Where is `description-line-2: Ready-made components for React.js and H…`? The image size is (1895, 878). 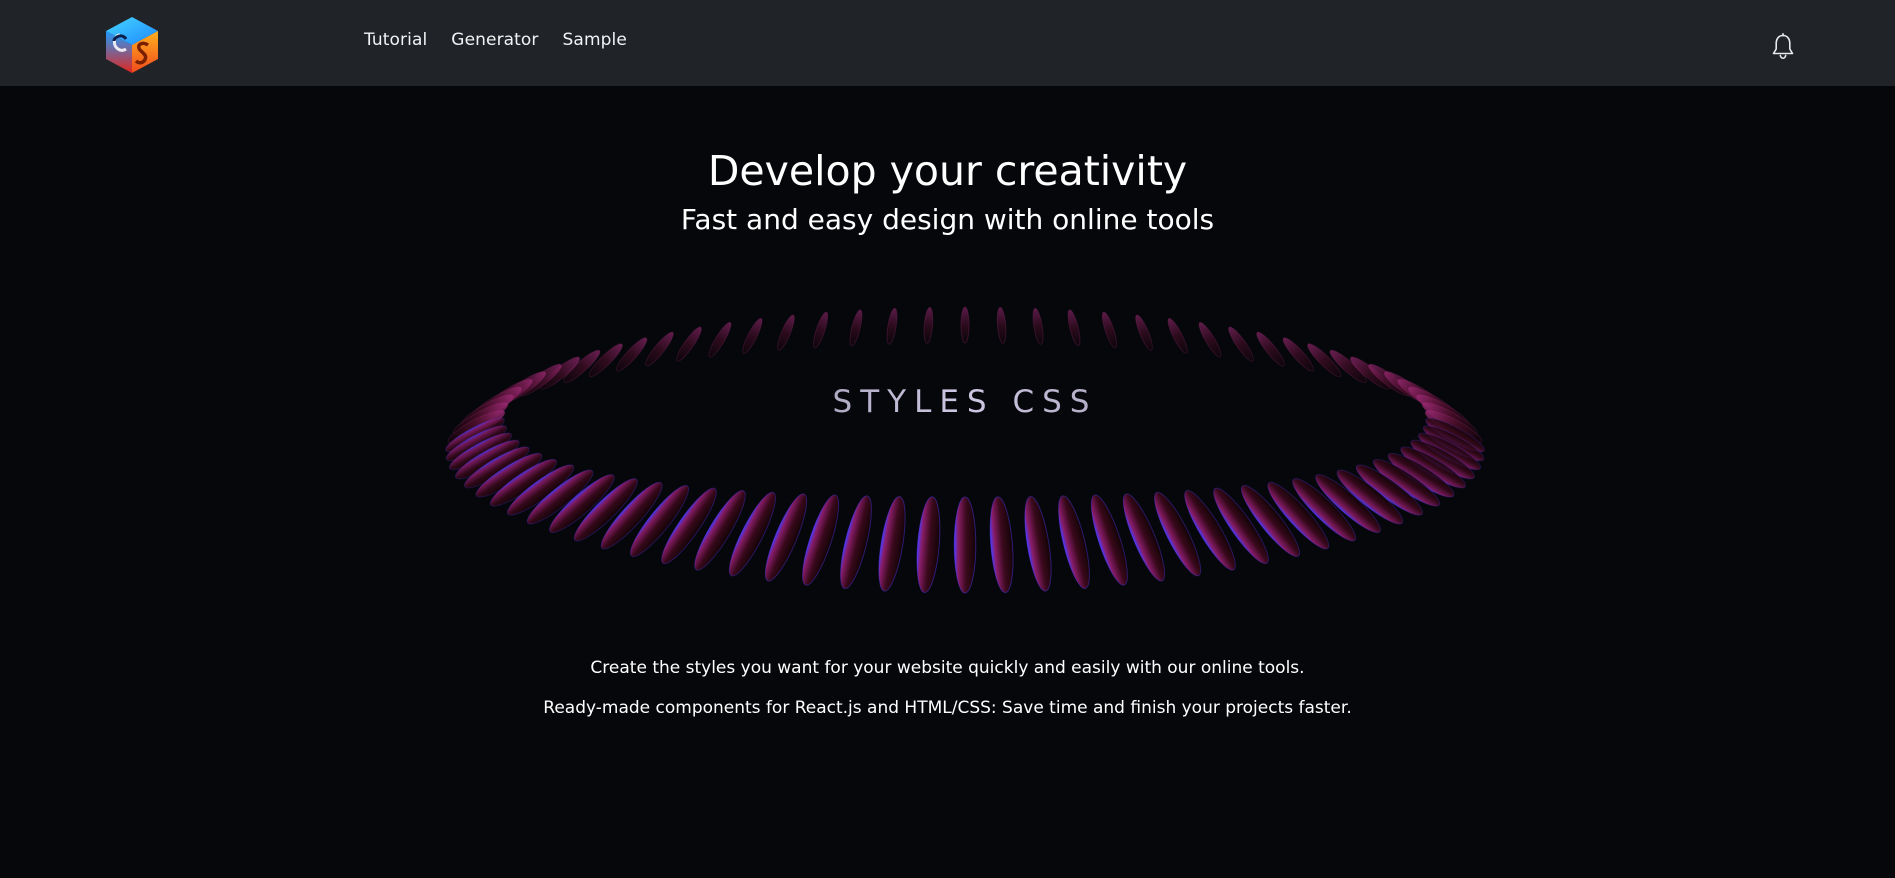 description-line-2: Ready-made components for React.js and H… is located at coordinates (947, 708).